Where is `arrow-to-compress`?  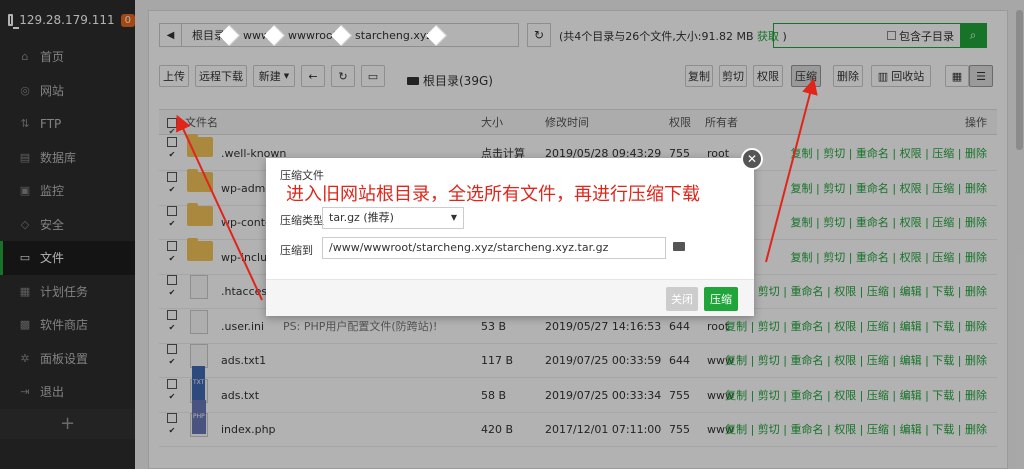
arrow-to-compress is located at coordinates (791, 170).